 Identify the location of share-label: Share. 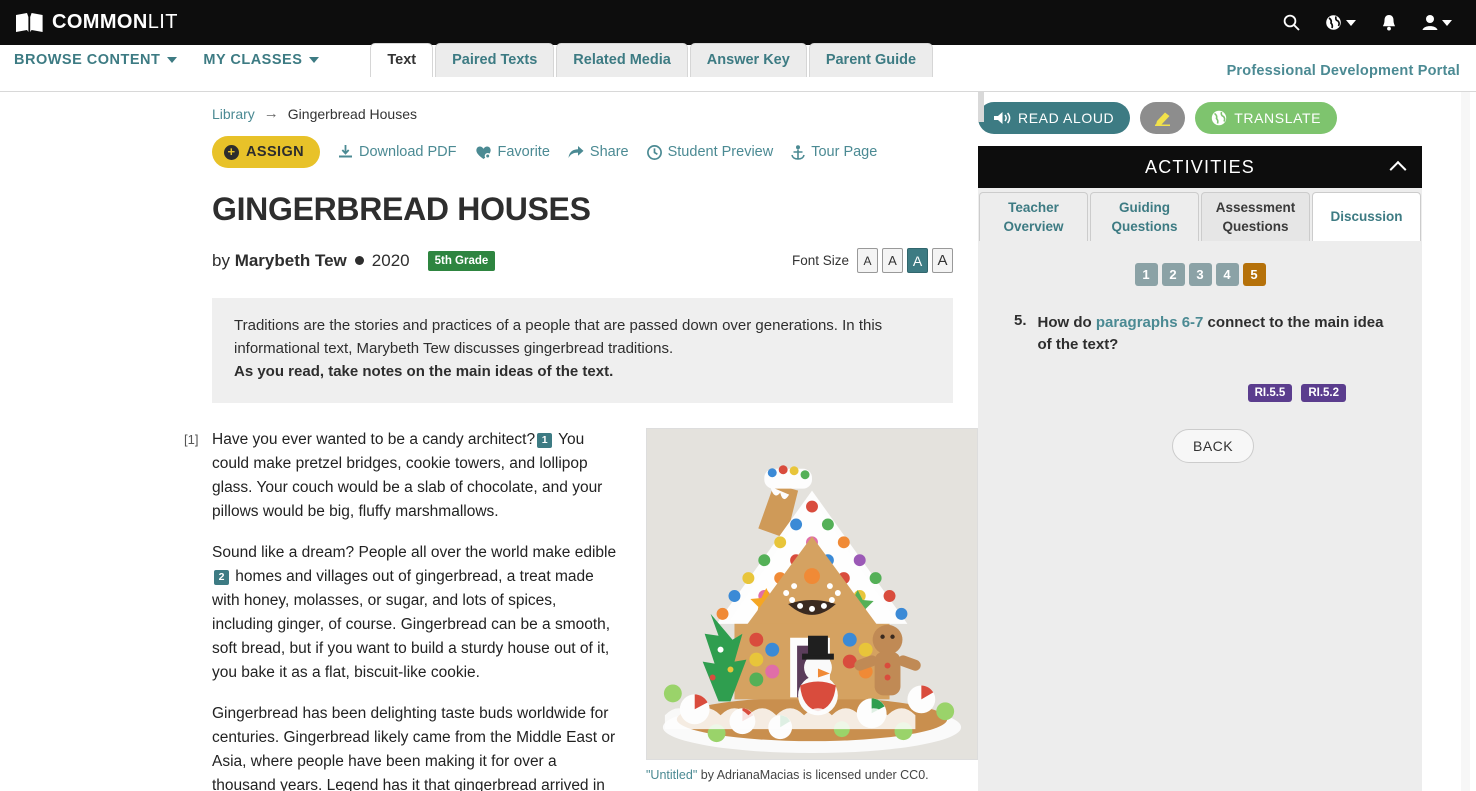
(609, 152).